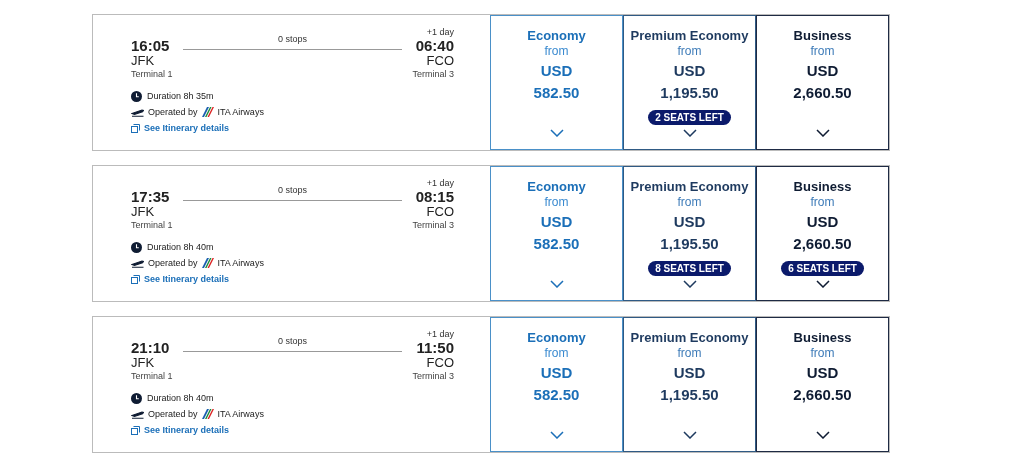  I want to click on arrival-time: 08:15, so click(434, 197).